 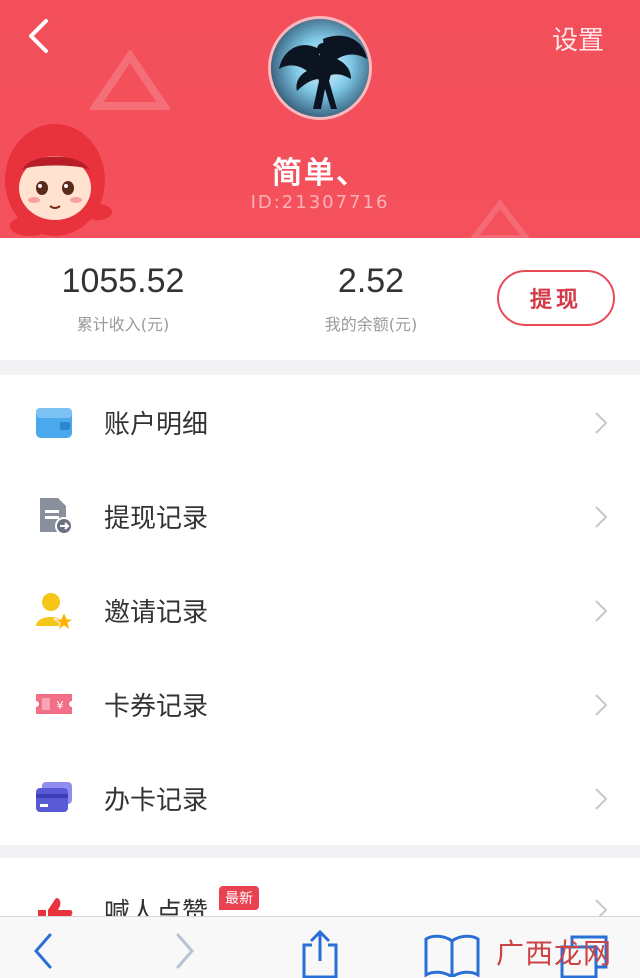 I want to click on bookmarks-icon, so click(x=452, y=955).